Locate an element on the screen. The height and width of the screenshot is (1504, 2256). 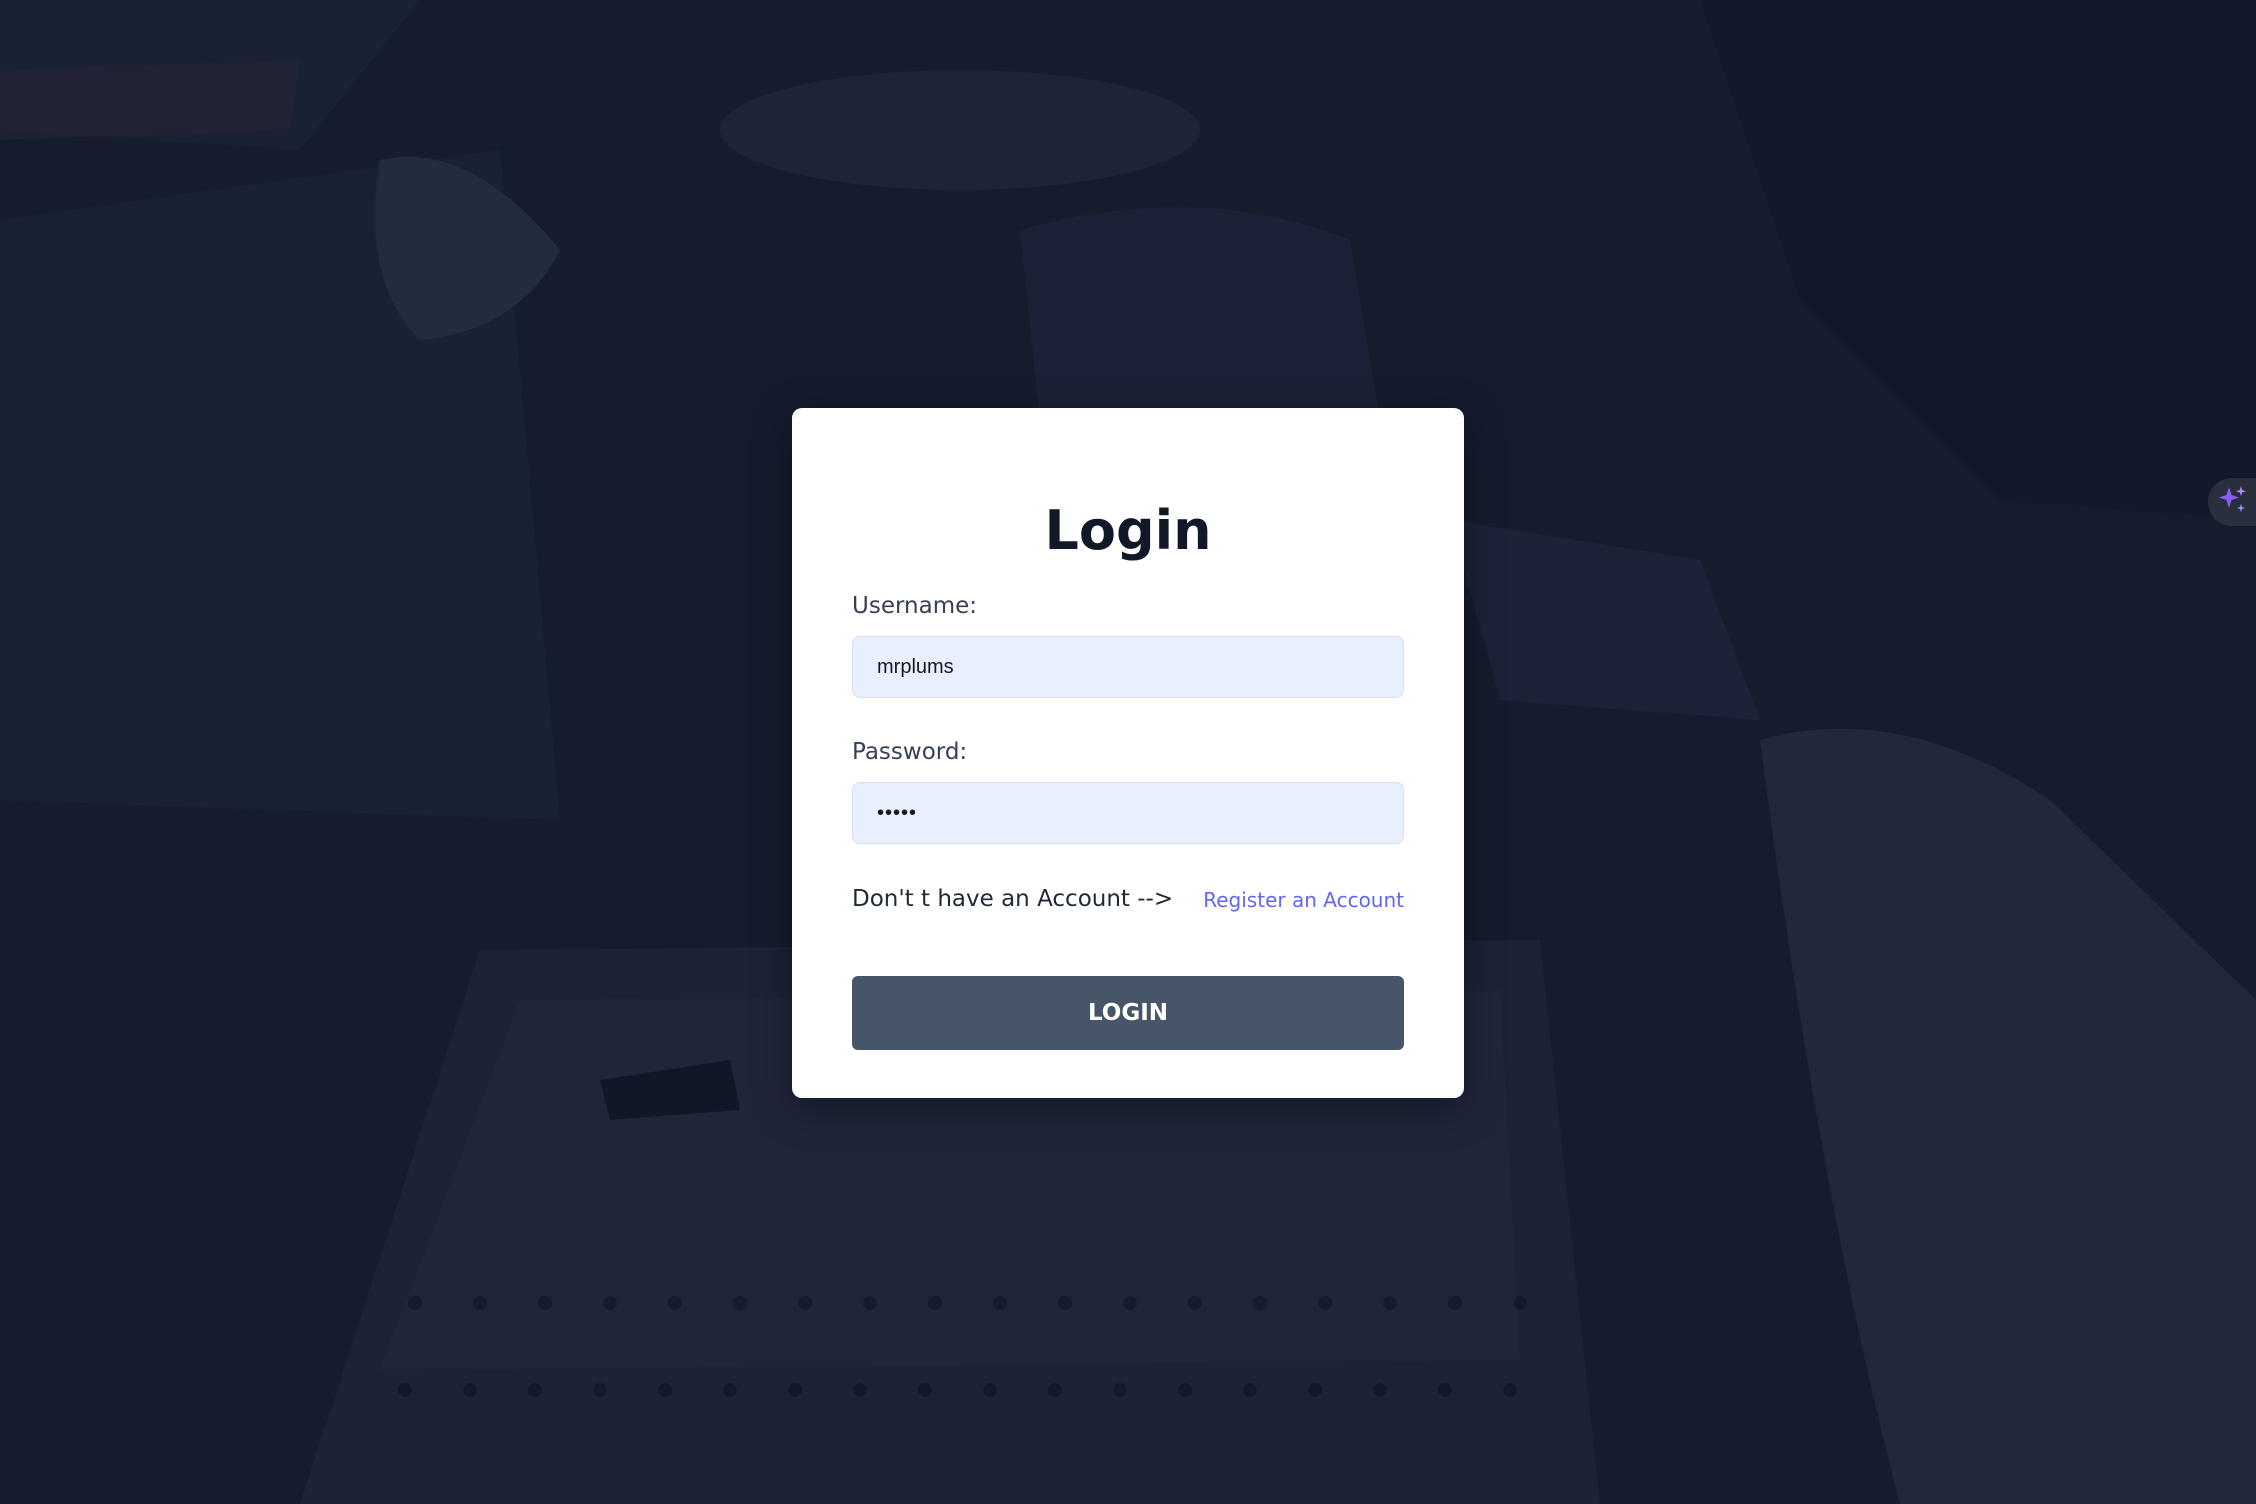
sparkle-icon is located at coordinates (2233, 502).